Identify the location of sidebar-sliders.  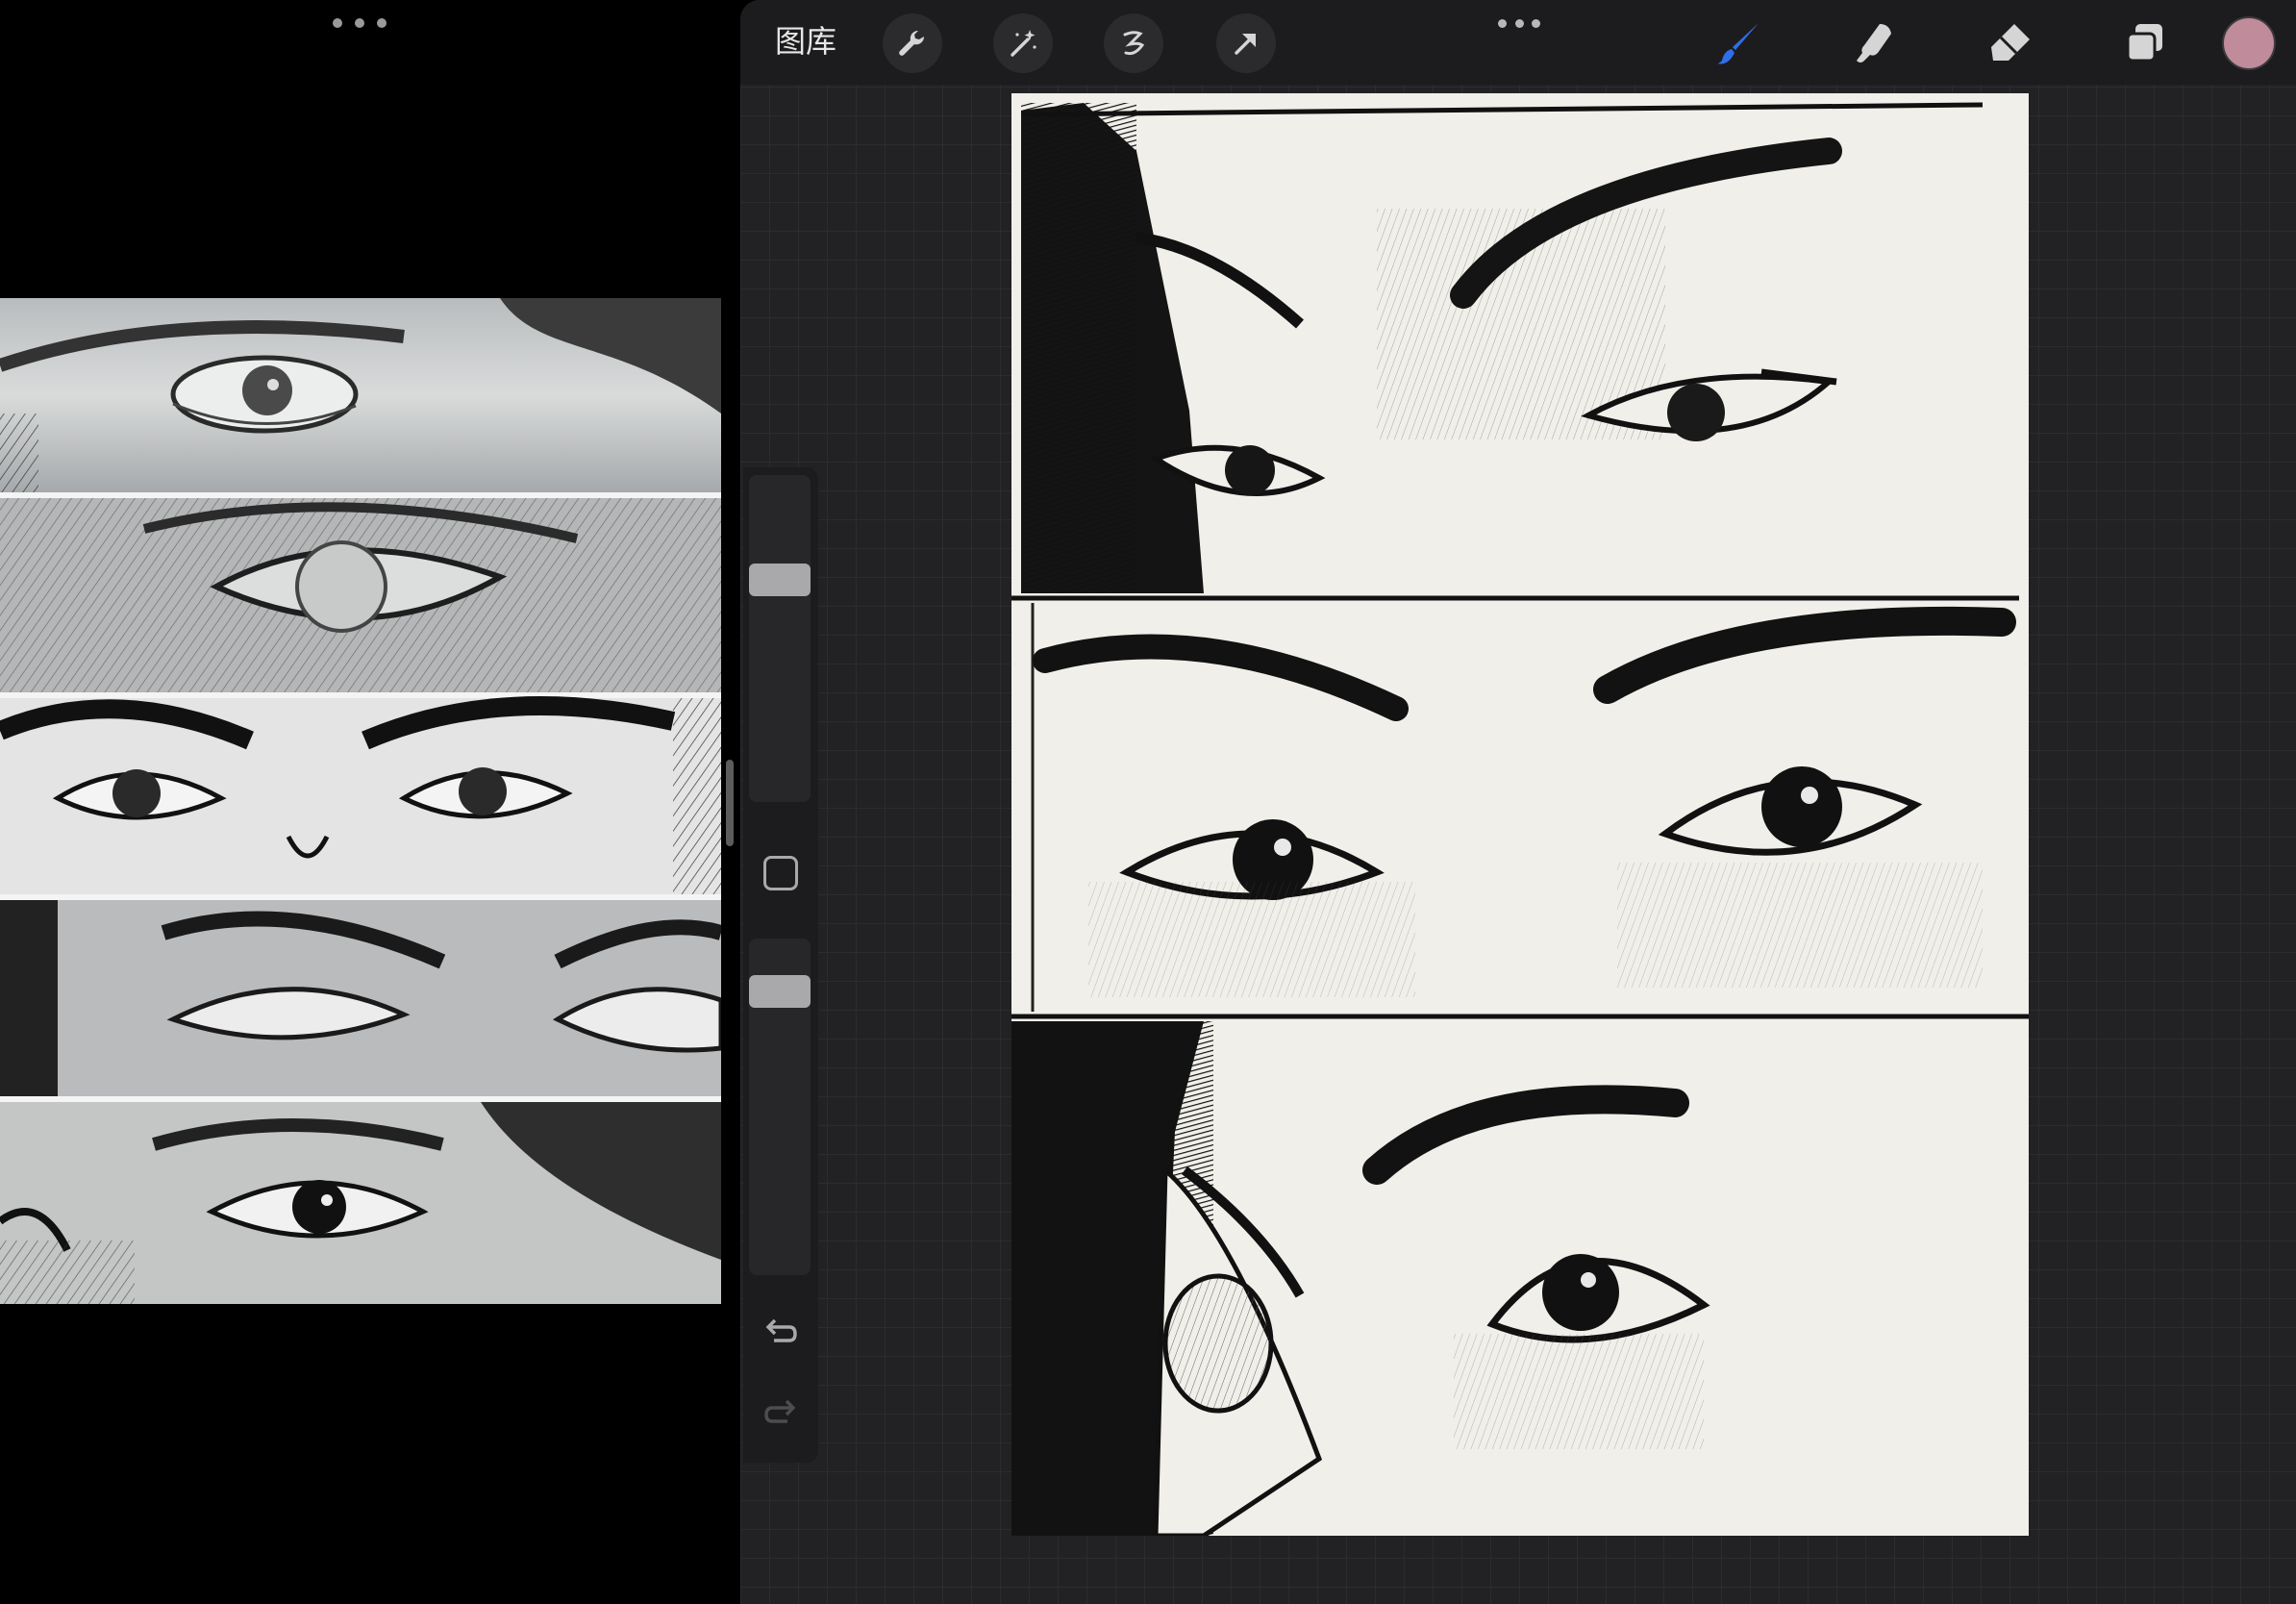
(780, 965).